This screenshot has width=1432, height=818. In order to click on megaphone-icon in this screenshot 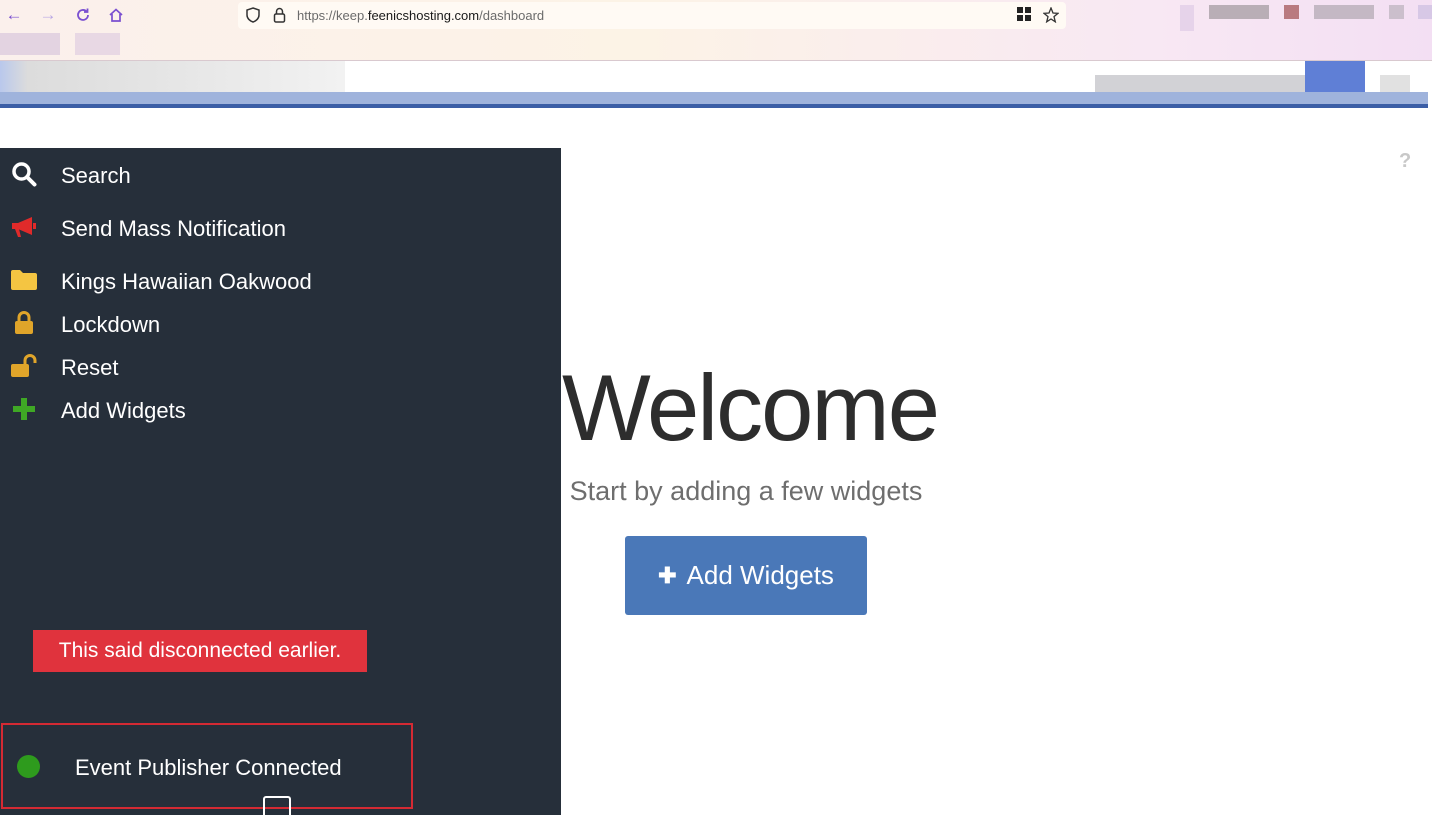, I will do `click(24, 227)`.